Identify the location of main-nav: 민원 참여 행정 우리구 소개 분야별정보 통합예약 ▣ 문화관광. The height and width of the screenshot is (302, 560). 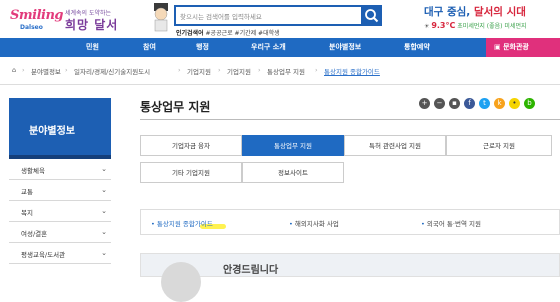
(280, 47).